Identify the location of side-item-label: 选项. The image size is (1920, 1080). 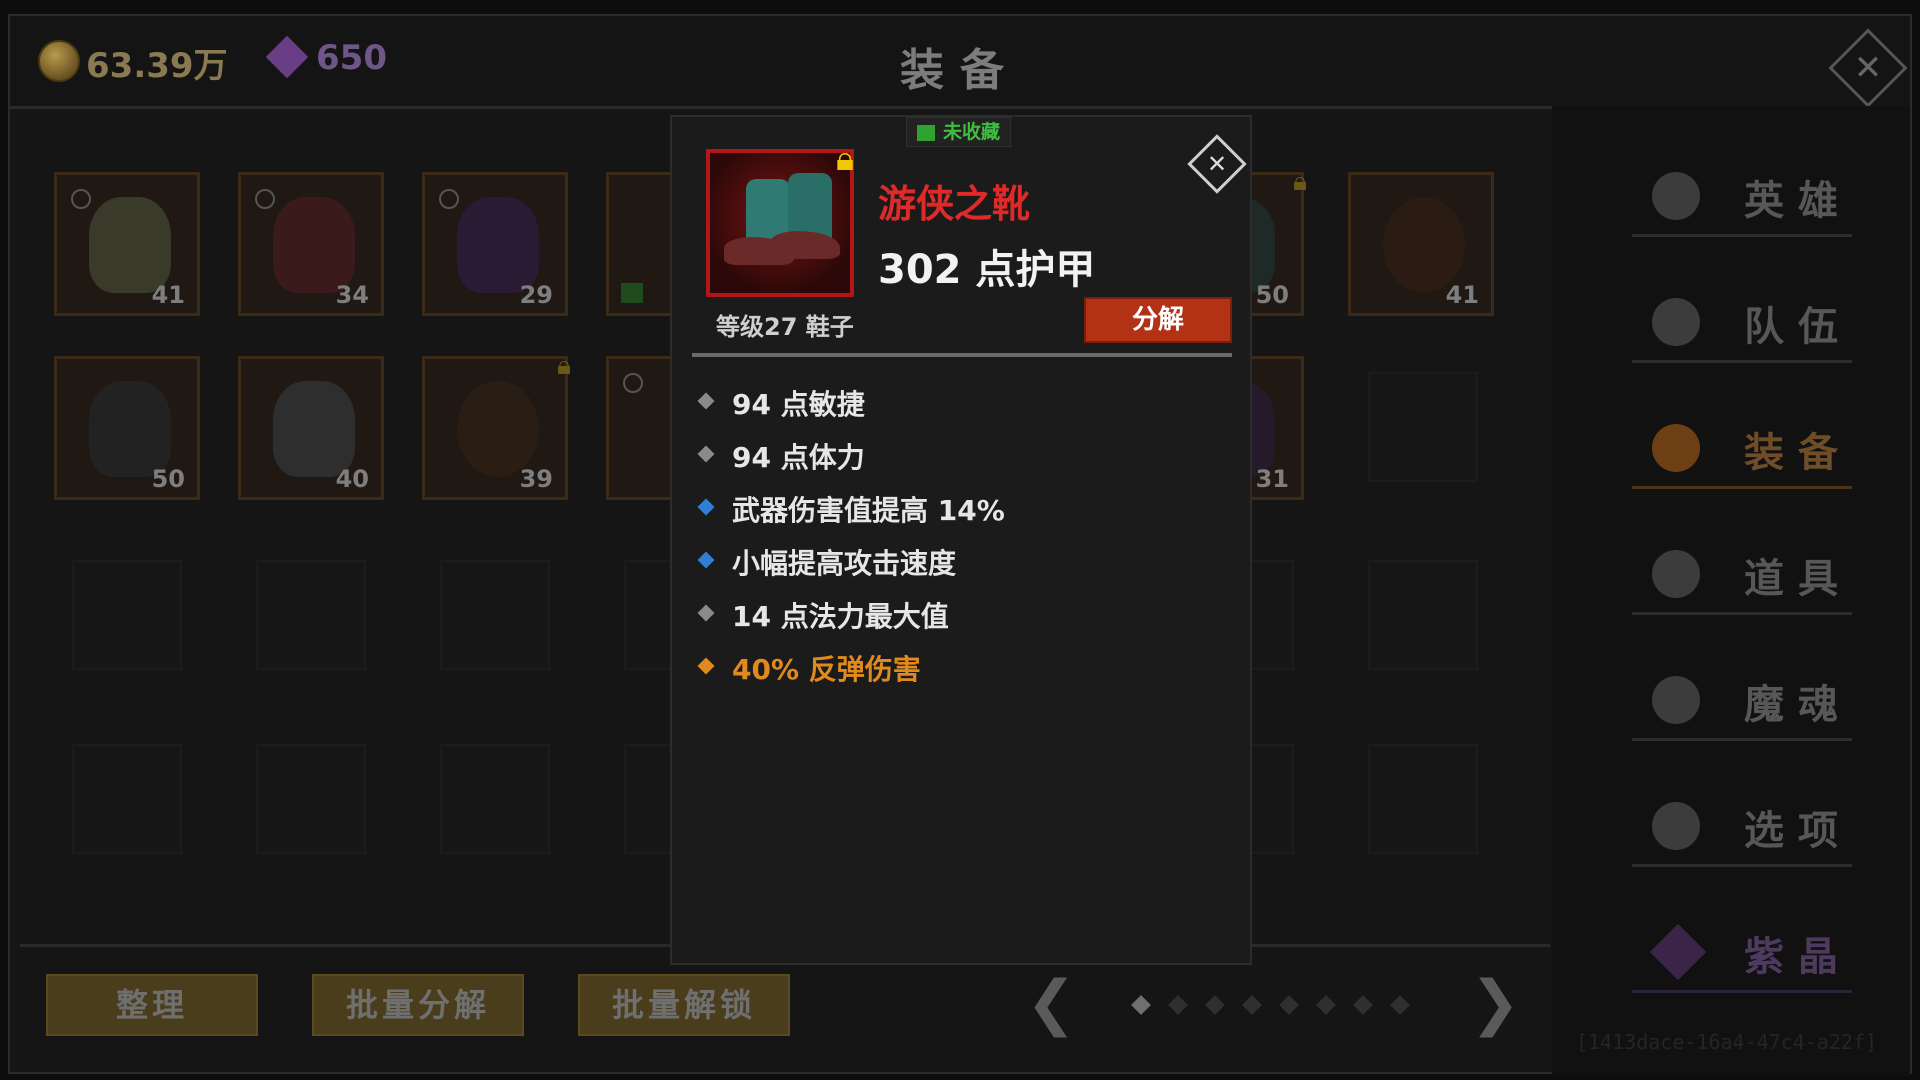
(1798, 831).